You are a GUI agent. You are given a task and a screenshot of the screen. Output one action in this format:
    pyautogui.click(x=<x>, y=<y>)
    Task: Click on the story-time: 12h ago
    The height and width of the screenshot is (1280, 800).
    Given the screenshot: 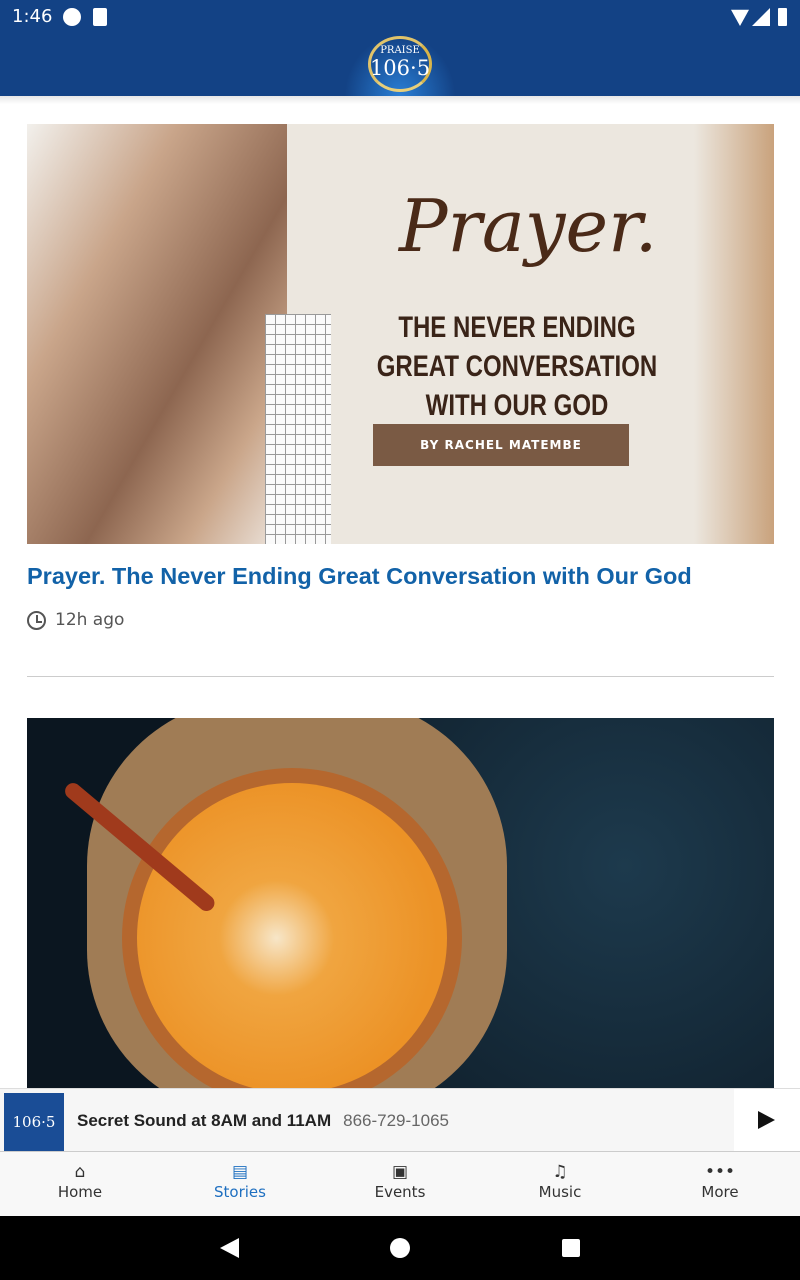 What is the action you would take?
    pyautogui.click(x=75, y=620)
    